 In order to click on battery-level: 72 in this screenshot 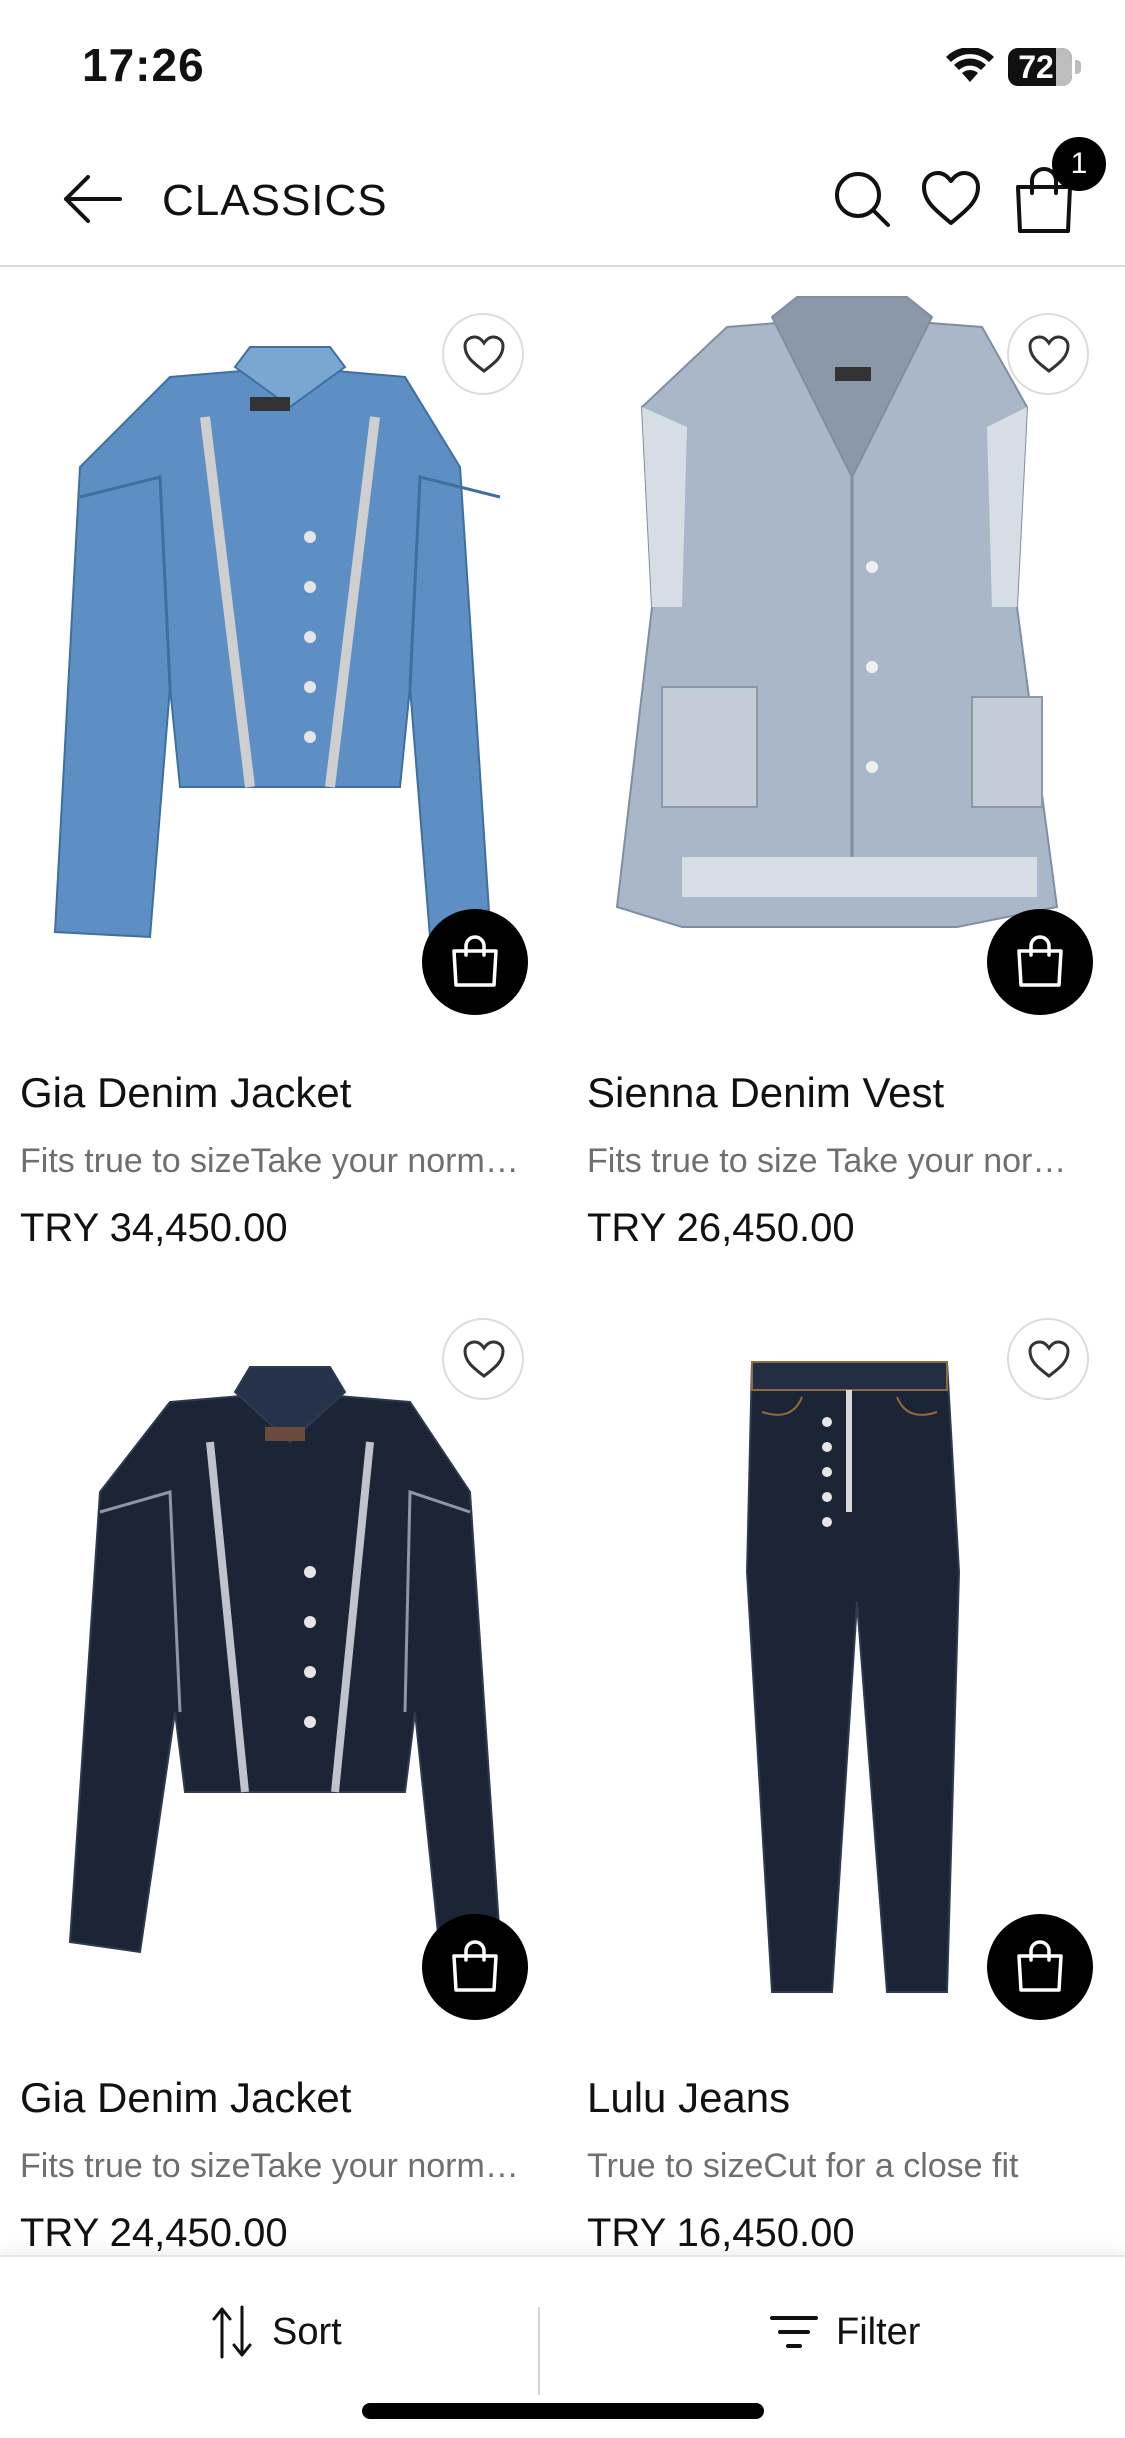, I will do `click(1036, 67)`.